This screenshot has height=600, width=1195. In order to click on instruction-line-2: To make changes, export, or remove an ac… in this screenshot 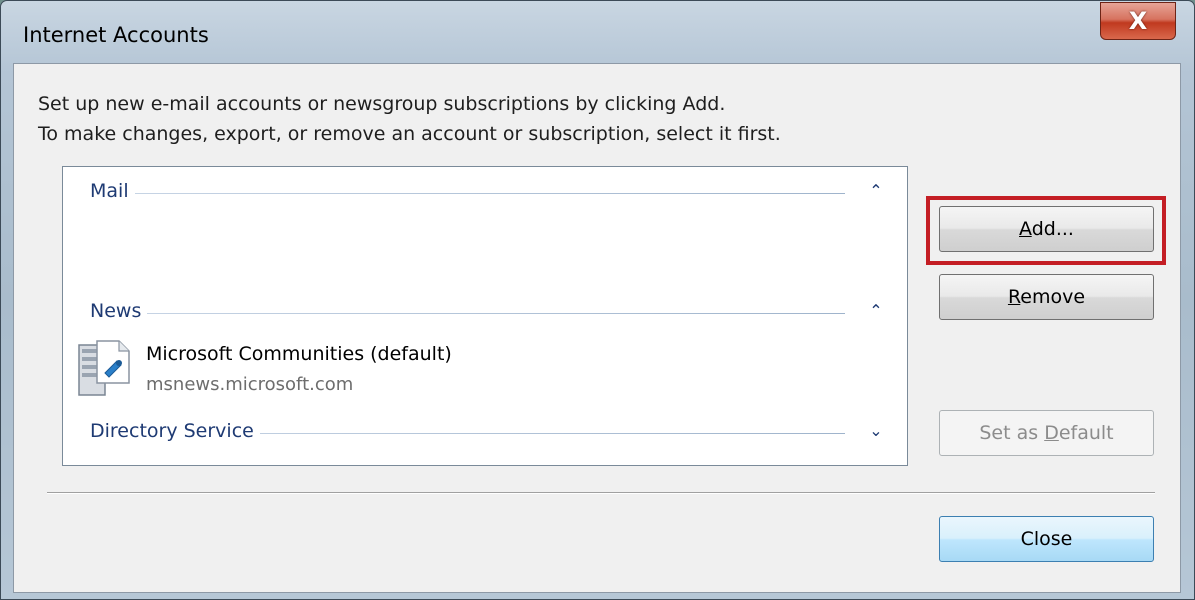, I will do `click(409, 134)`.